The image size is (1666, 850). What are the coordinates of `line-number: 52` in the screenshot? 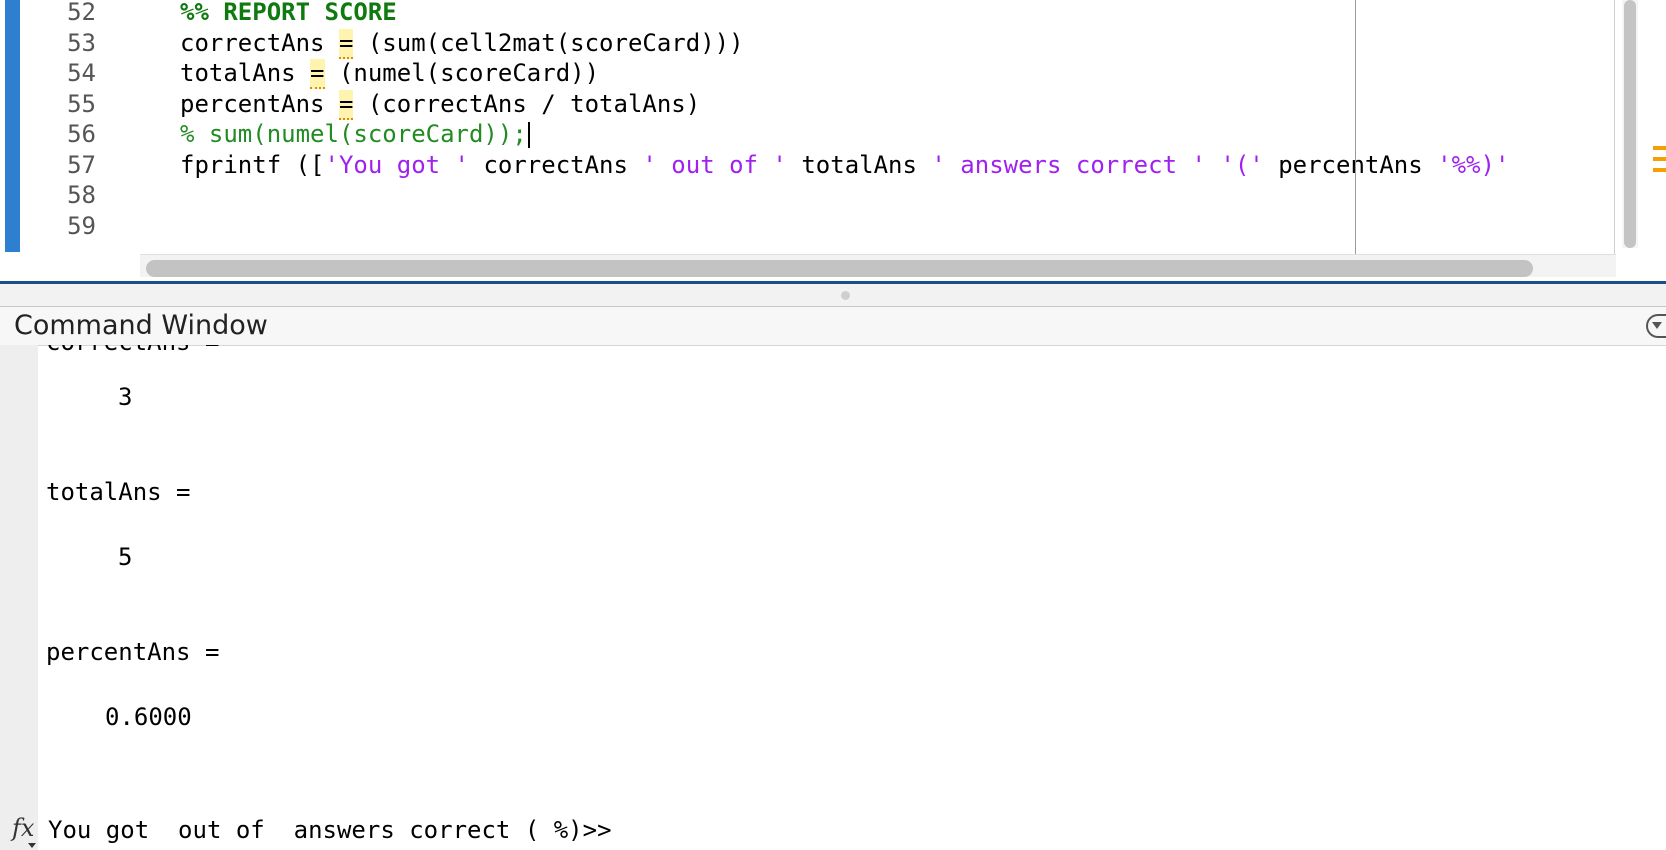 It's located at (81, 13).